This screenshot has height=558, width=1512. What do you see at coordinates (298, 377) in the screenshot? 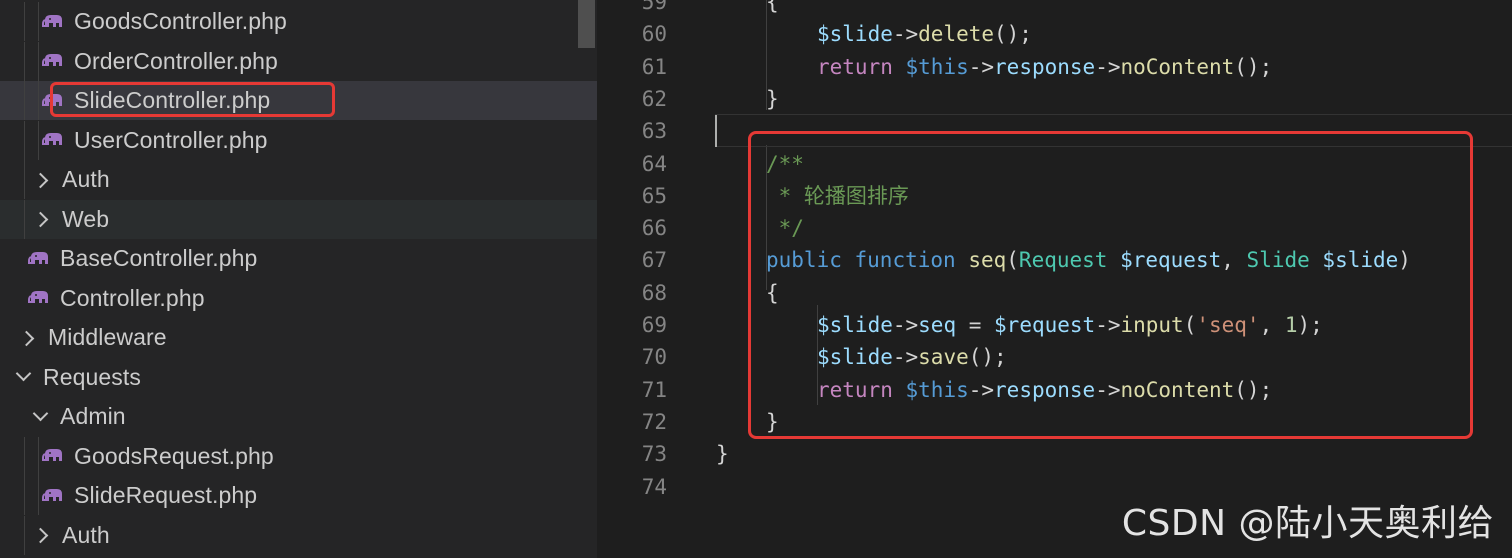
I see `tree-item-requests: Requests` at bounding box center [298, 377].